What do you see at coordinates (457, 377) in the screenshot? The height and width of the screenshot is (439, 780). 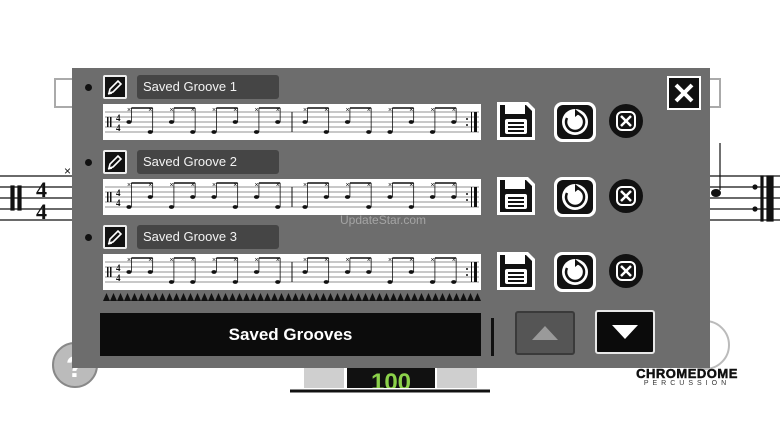 I see `tempo-increase-button` at bounding box center [457, 377].